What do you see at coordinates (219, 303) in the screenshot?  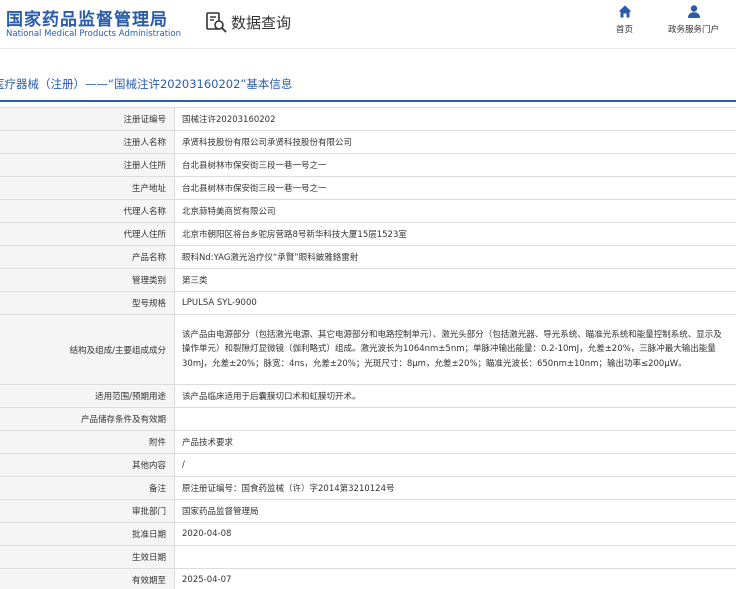 I see `field-value: LPULSA SYL-9000` at bounding box center [219, 303].